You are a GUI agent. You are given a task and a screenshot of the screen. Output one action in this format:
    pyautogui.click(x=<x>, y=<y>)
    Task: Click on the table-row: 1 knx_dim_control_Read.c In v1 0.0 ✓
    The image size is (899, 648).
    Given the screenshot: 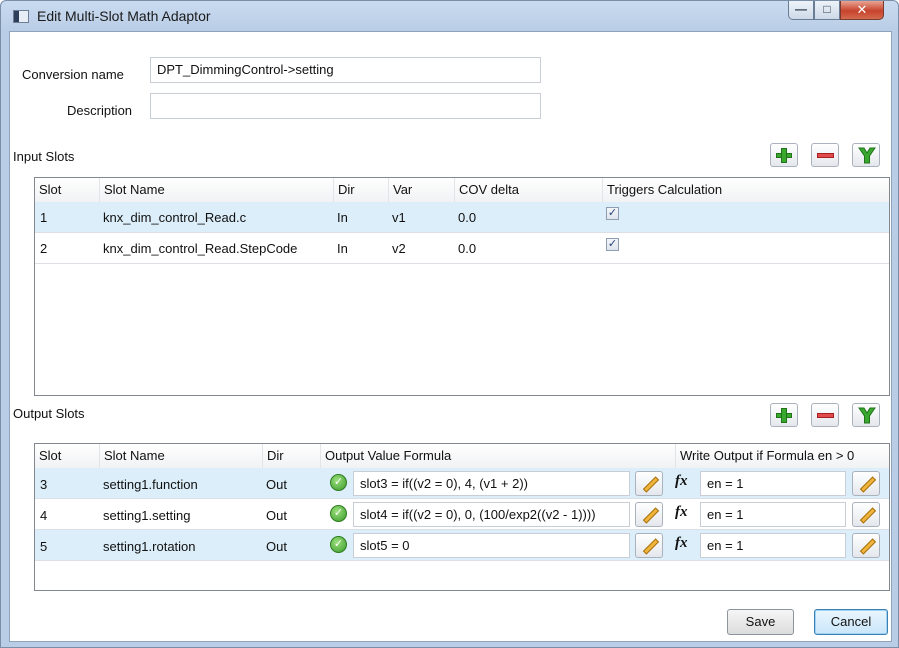 What is the action you would take?
    pyautogui.click(x=462, y=217)
    